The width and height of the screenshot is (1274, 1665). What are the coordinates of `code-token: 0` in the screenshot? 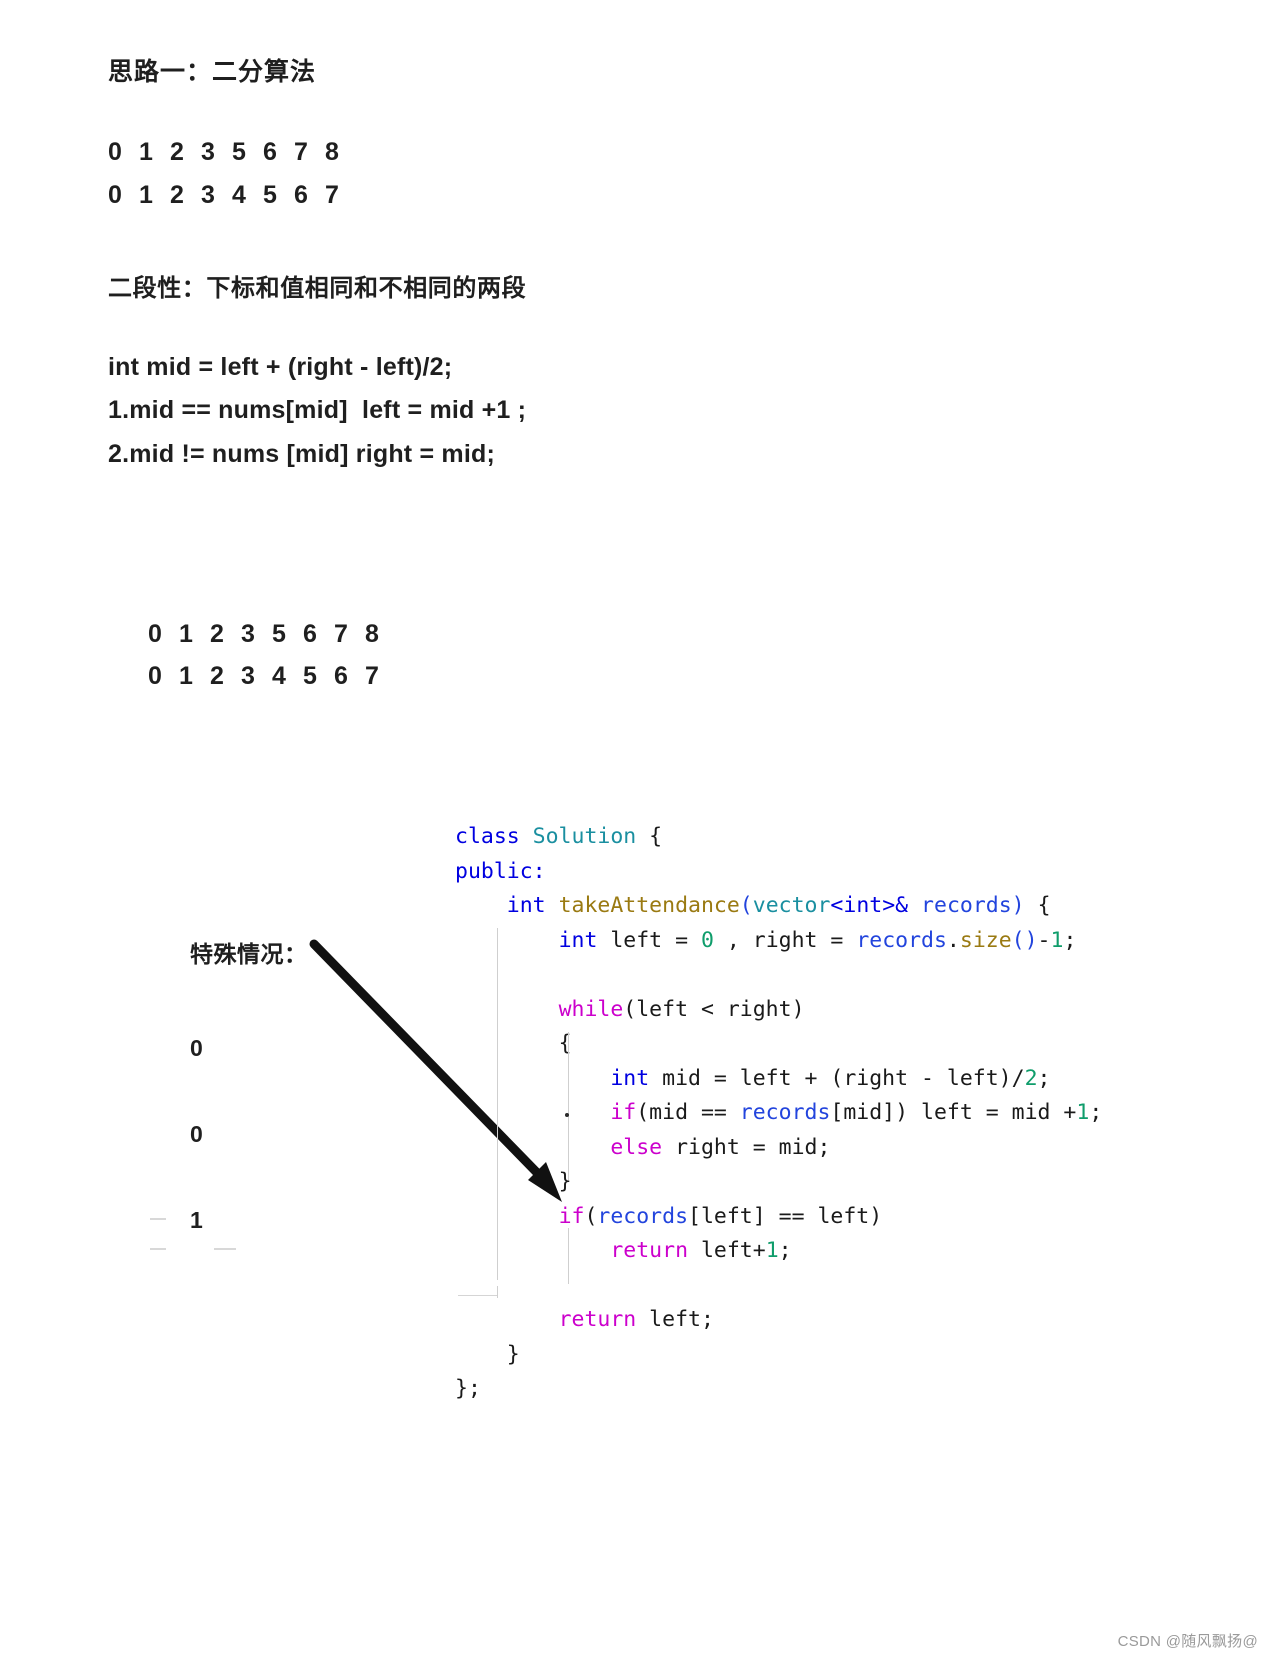 It's located at (707, 940).